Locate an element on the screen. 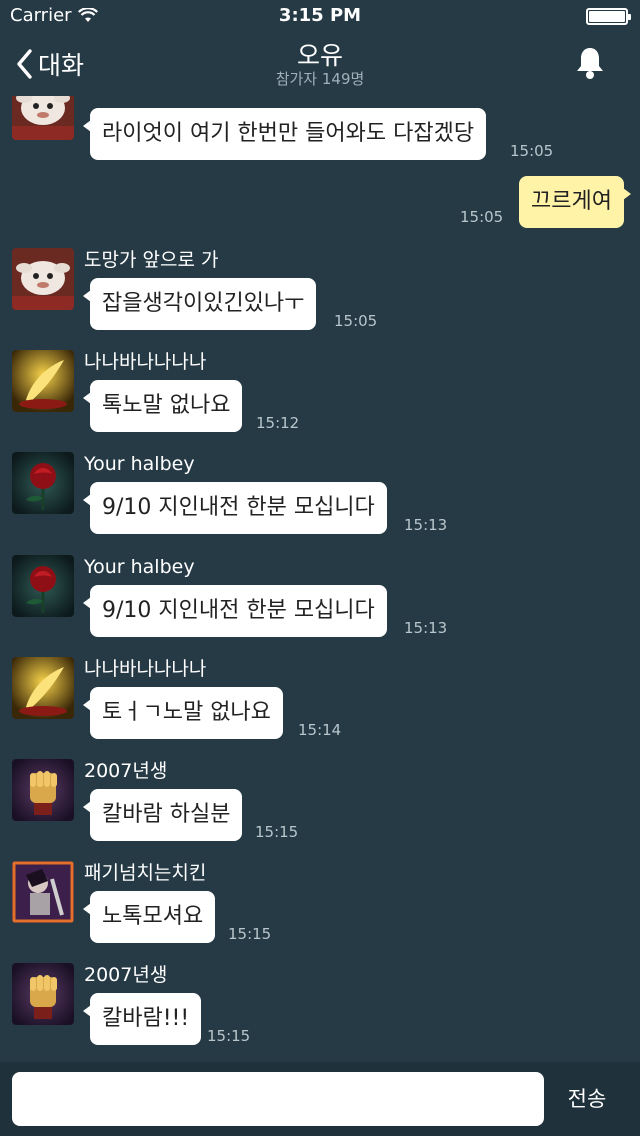  message-bubble: 라이엇이 여기 한번만 들어와도 다잡겠당 is located at coordinates (284, 134).